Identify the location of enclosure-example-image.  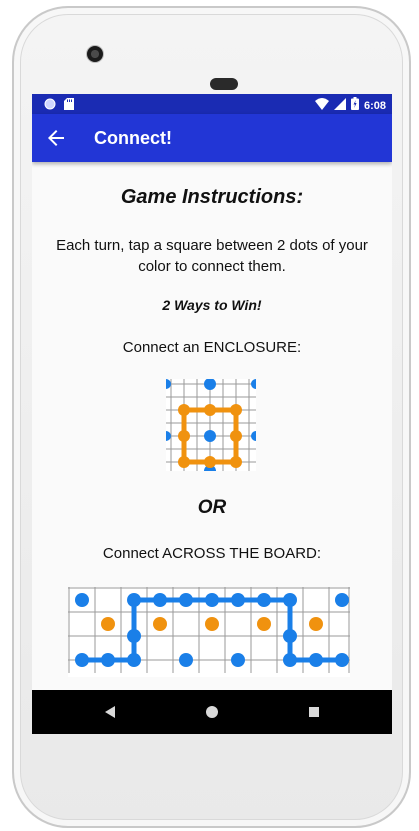
(211, 427).